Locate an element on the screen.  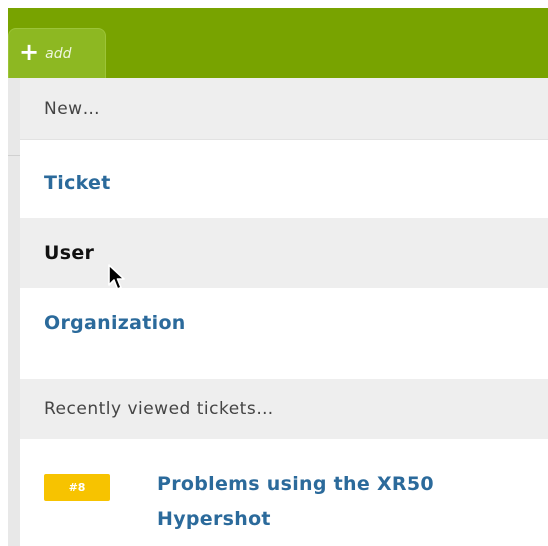
add-label: add is located at coordinates (58, 53).